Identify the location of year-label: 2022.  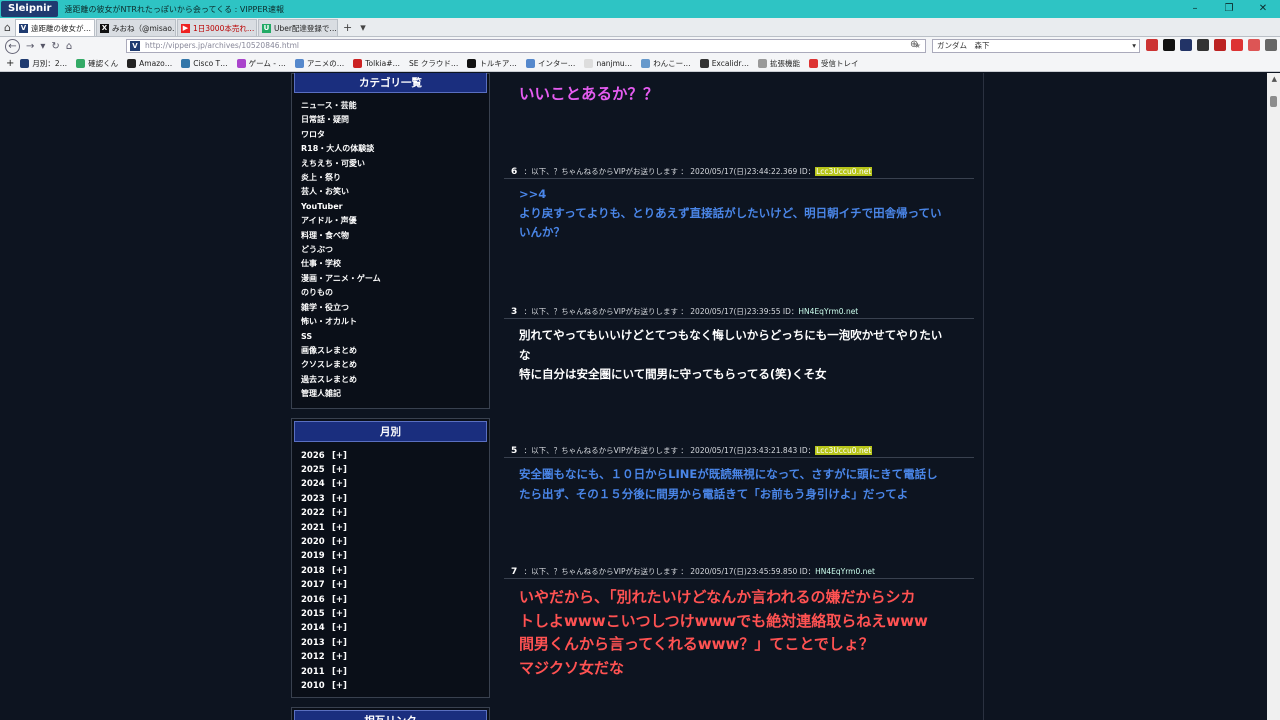
(316, 513).